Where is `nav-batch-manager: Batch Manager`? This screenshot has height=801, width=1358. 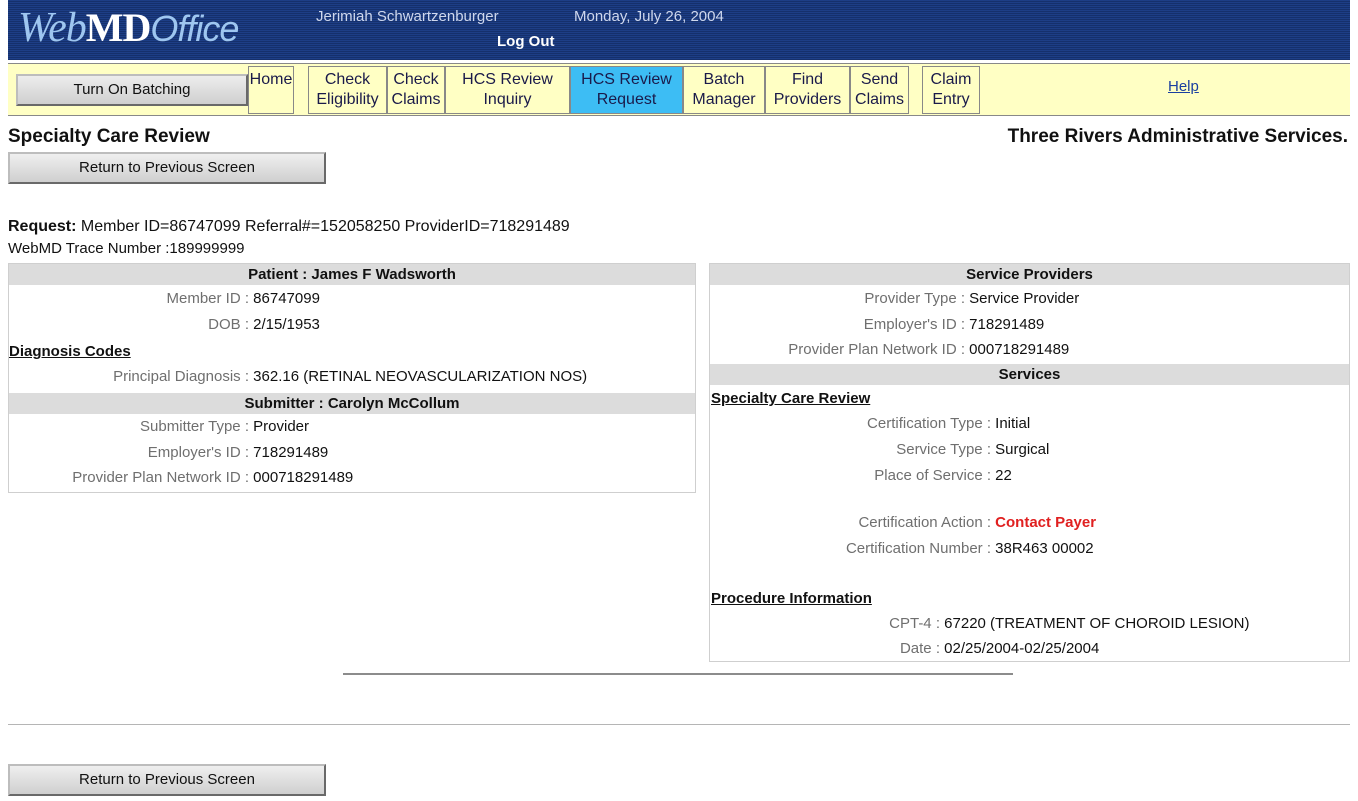
nav-batch-manager: Batch Manager is located at coordinates (724, 90).